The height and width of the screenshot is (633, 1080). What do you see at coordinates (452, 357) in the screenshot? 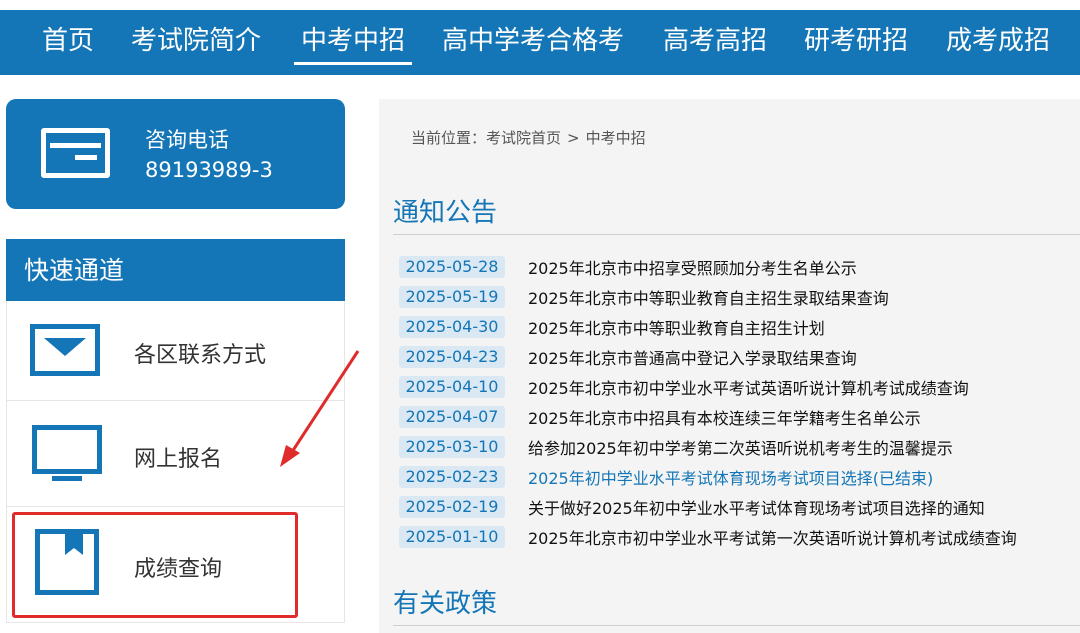
I see `notice-date: 2025-04-23` at bounding box center [452, 357].